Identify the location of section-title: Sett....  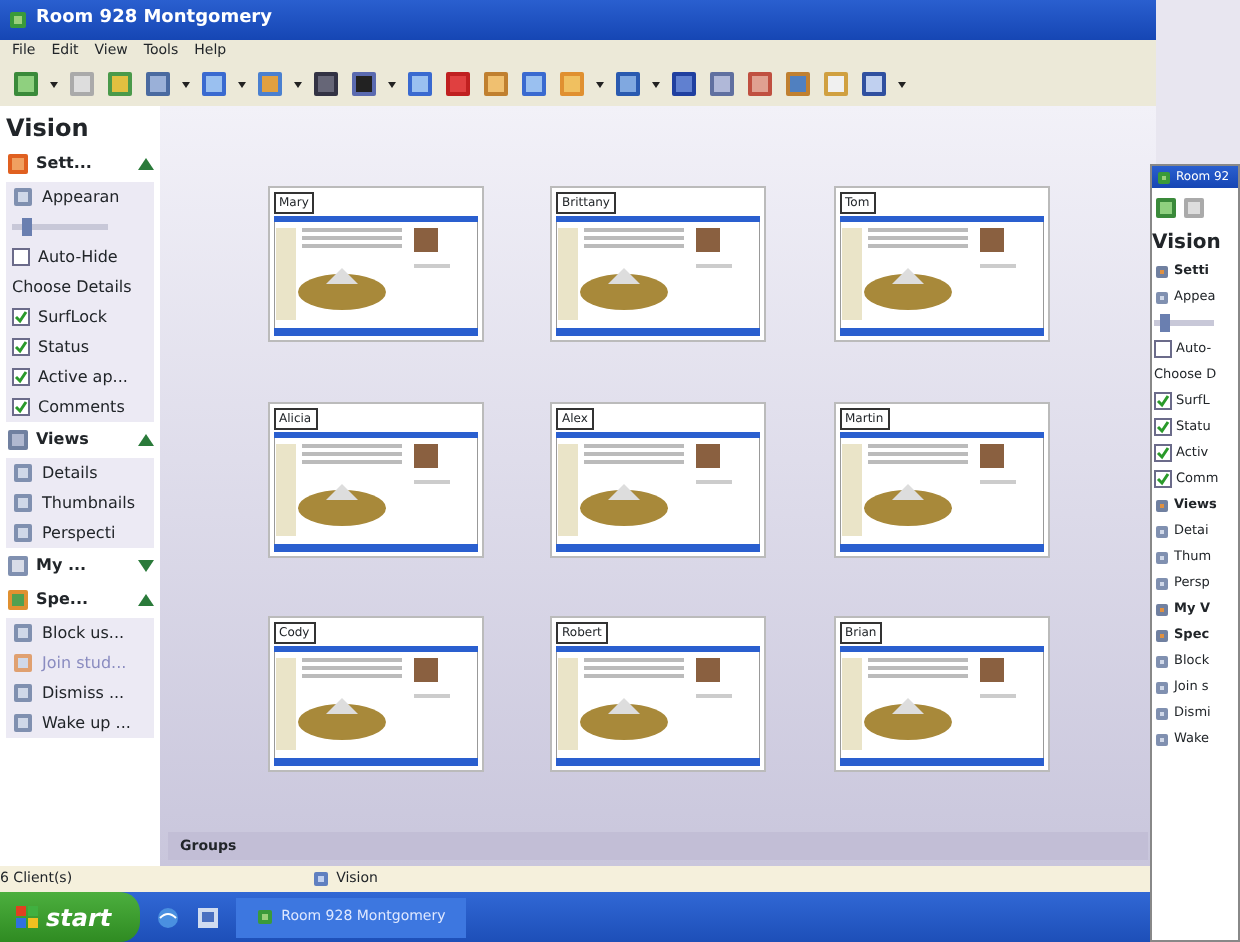
(64, 164).